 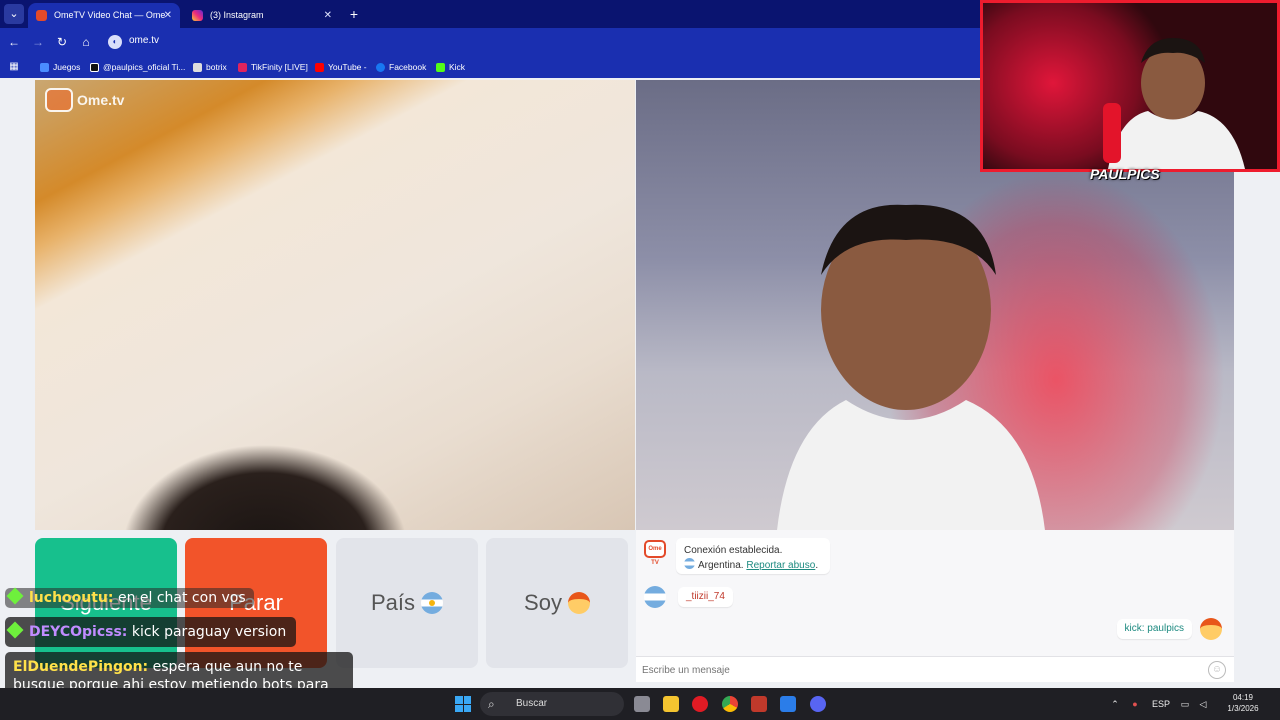 I want to click on botrix-icon, so click(x=197, y=67).